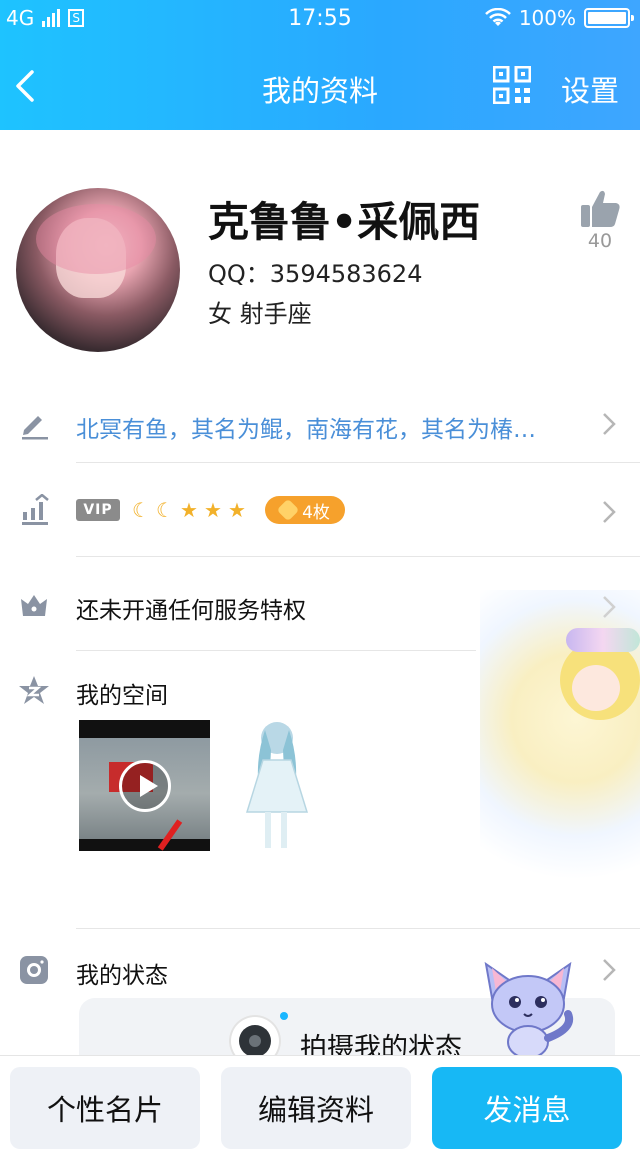  I want to click on page-title: 我的资料, so click(319, 91).